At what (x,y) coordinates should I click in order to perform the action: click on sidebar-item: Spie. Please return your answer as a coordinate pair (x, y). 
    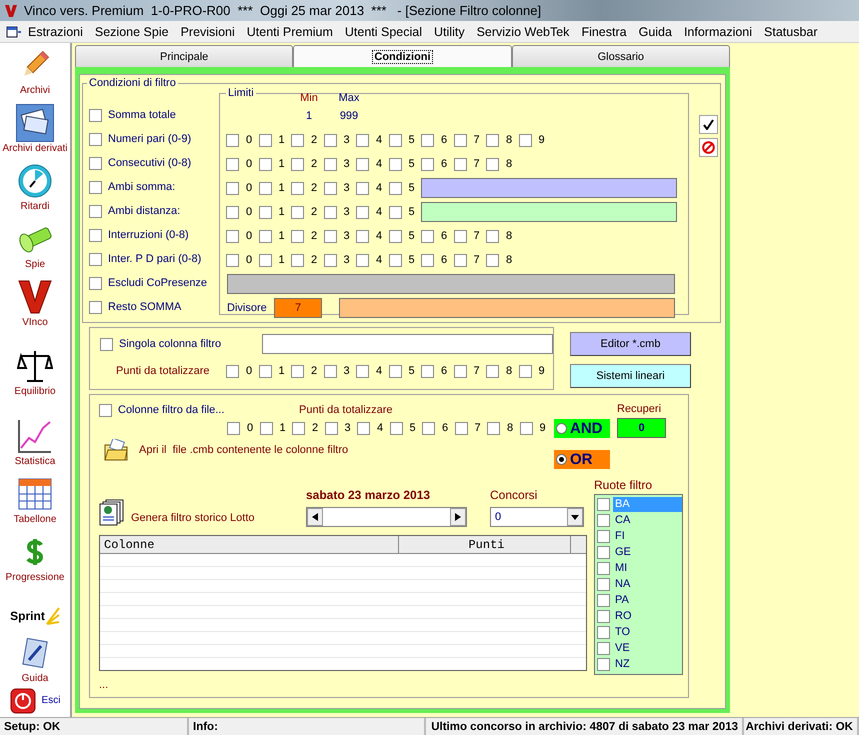
    Looking at the image, I should click on (35, 249).